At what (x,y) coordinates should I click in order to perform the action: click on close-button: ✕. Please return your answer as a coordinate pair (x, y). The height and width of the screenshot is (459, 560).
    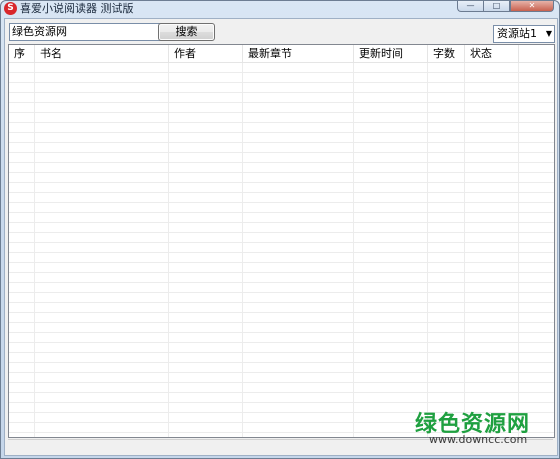
    Looking at the image, I should click on (532, 6).